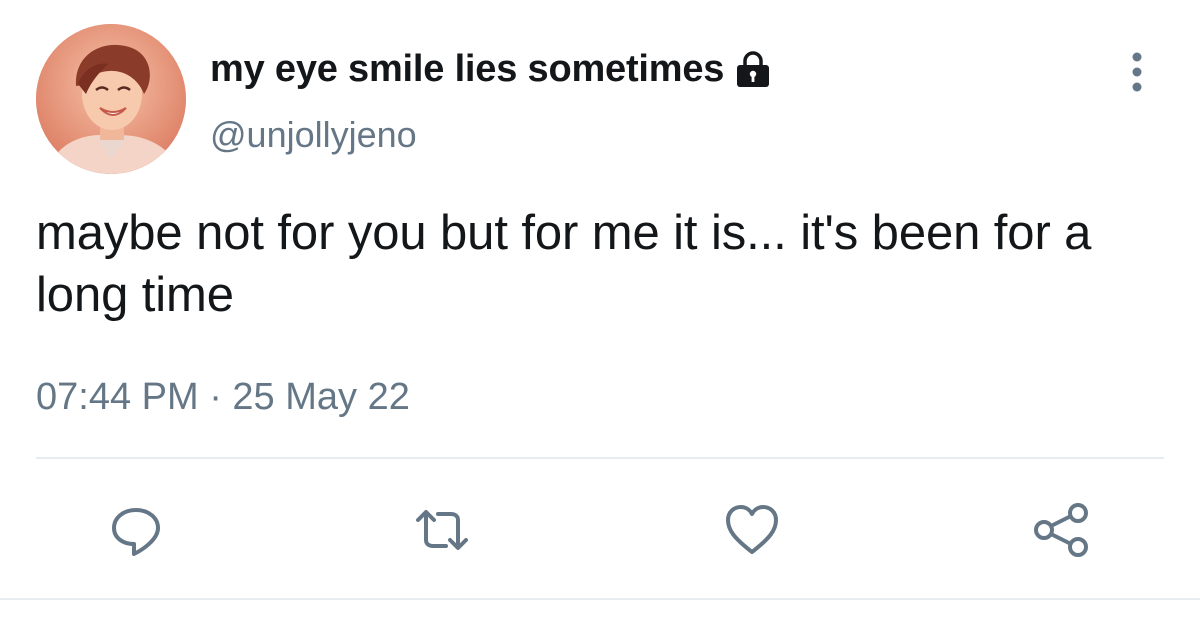 The image size is (1200, 618). What do you see at coordinates (1137, 72) in the screenshot?
I see `more-options-icon` at bounding box center [1137, 72].